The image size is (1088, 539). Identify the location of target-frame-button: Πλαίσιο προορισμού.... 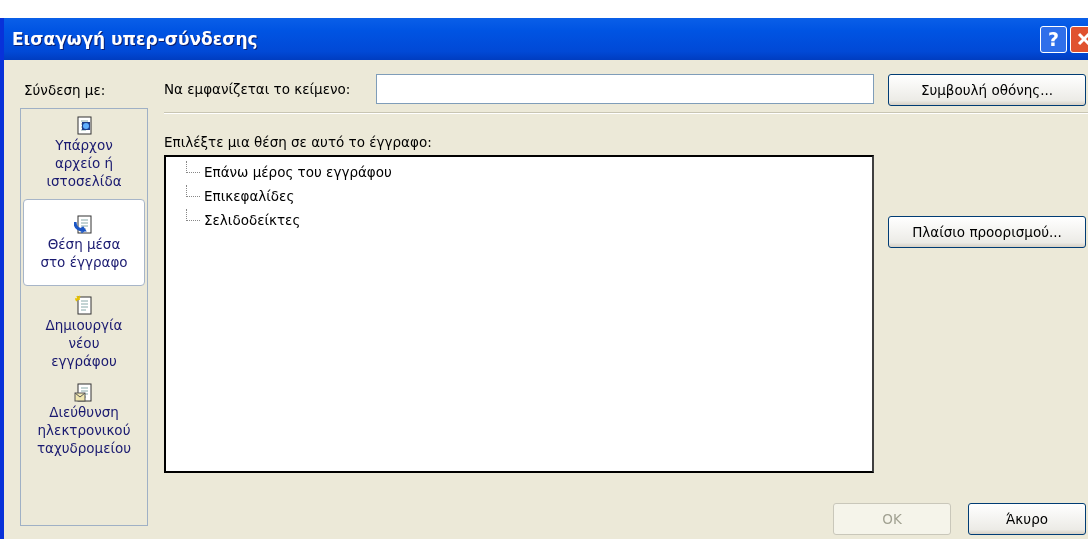
(987, 232).